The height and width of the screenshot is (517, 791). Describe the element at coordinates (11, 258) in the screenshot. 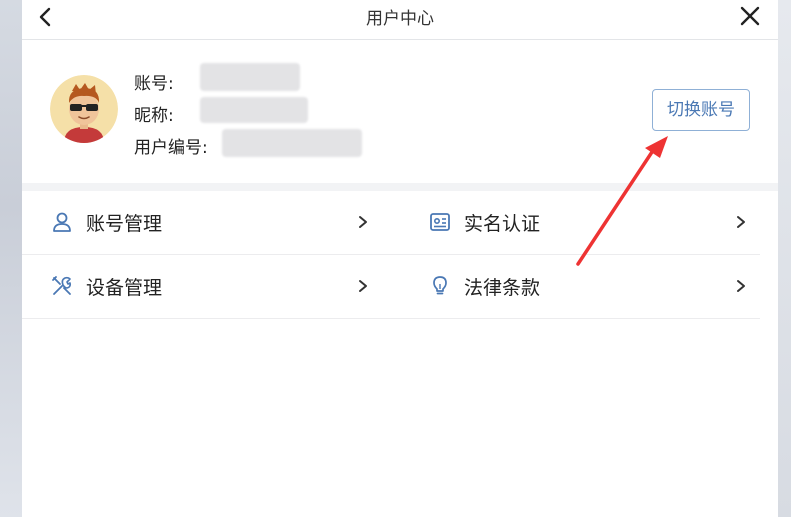

I see `background-left` at that location.